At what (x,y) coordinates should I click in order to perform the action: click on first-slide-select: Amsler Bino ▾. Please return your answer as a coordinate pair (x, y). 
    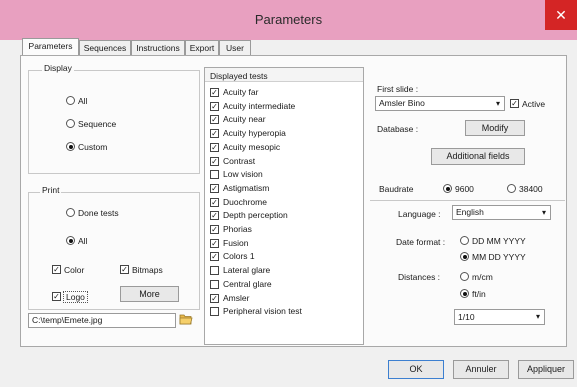
    Looking at the image, I should click on (440, 103).